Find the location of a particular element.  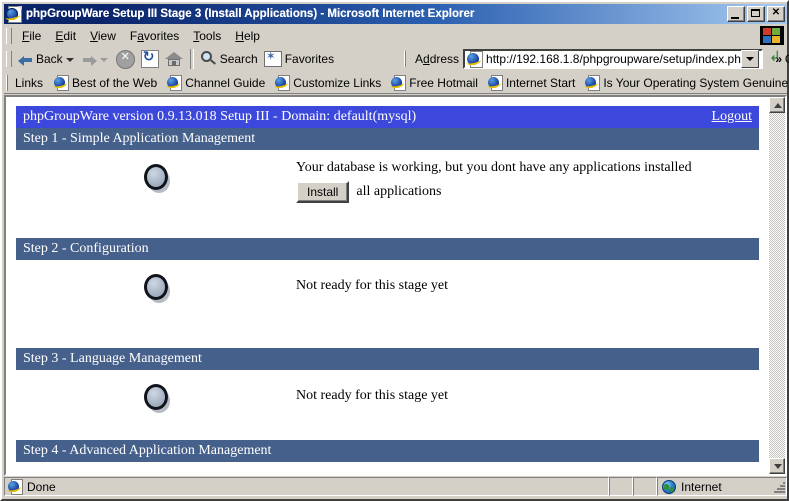

links-drag-grip is located at coordinates (7, 82).